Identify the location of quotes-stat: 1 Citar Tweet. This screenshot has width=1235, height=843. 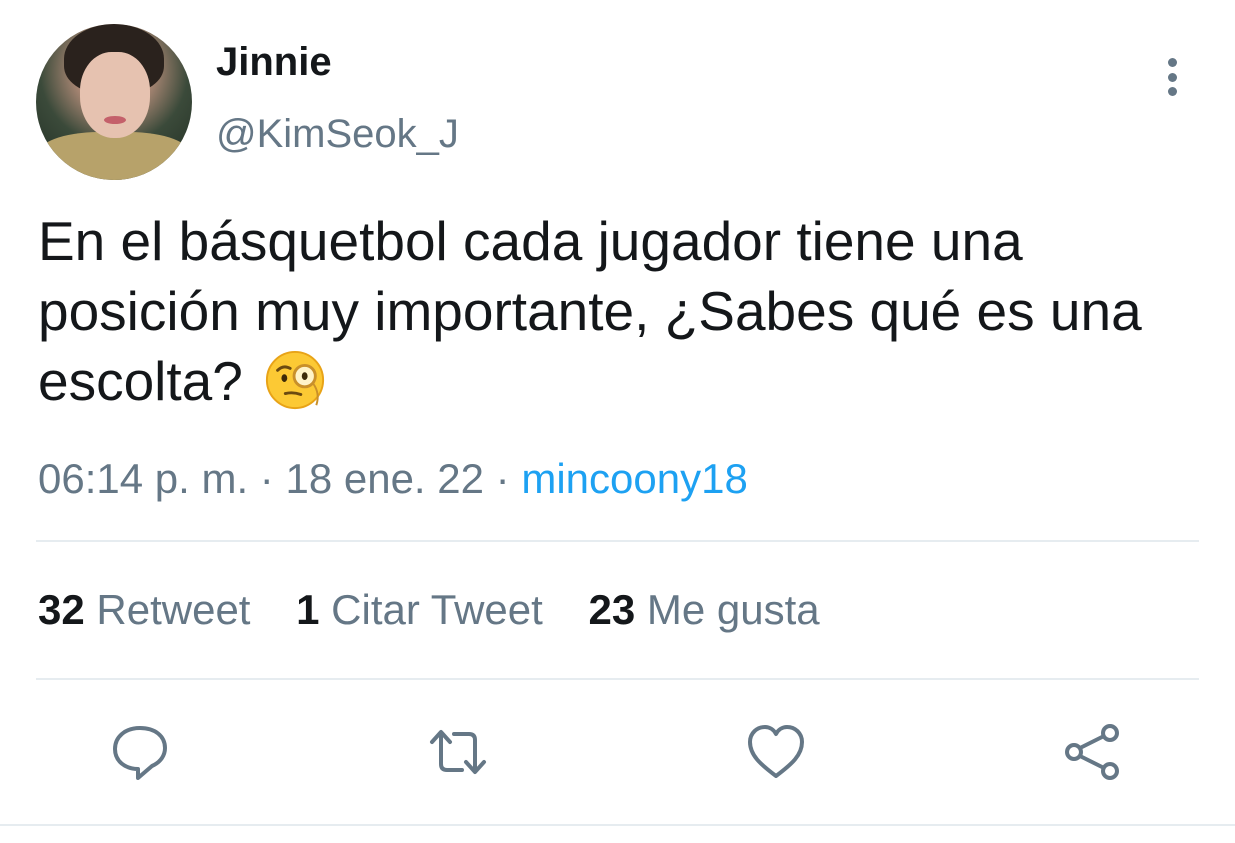
(425, 609).